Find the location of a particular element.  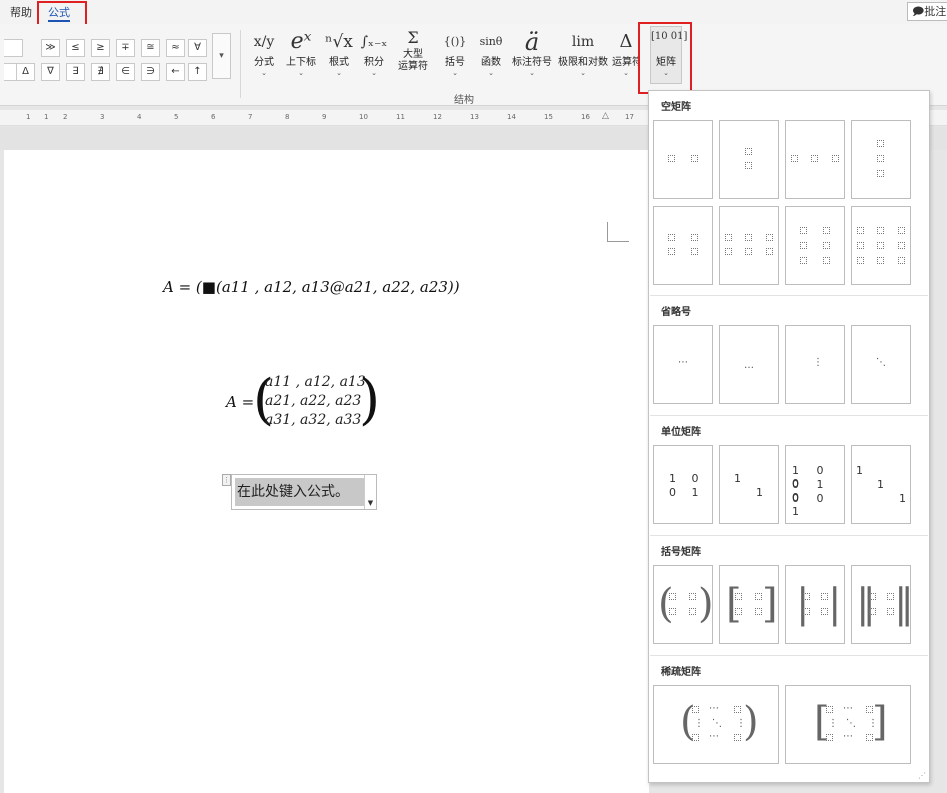

symbol-item: ≈ is located at coordinates (175, 48).